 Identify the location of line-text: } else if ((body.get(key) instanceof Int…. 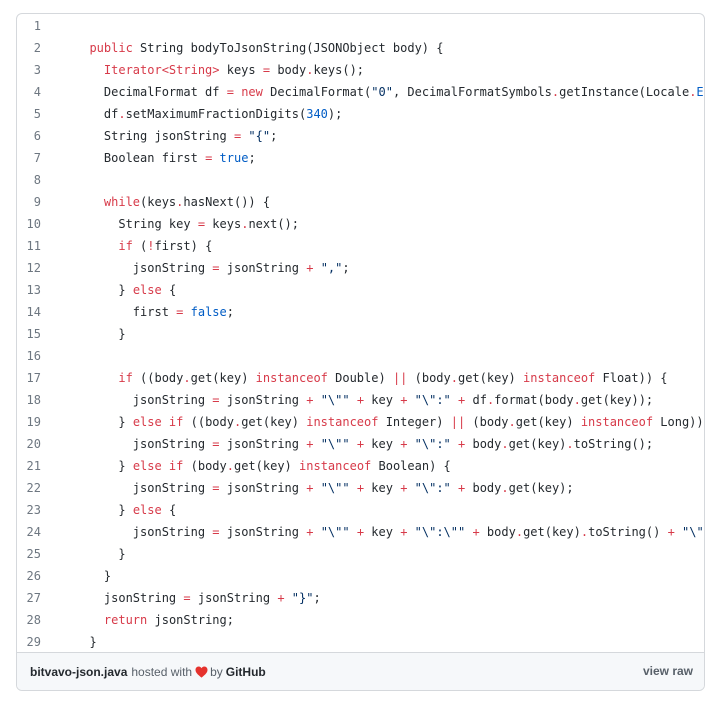
(389, 422).